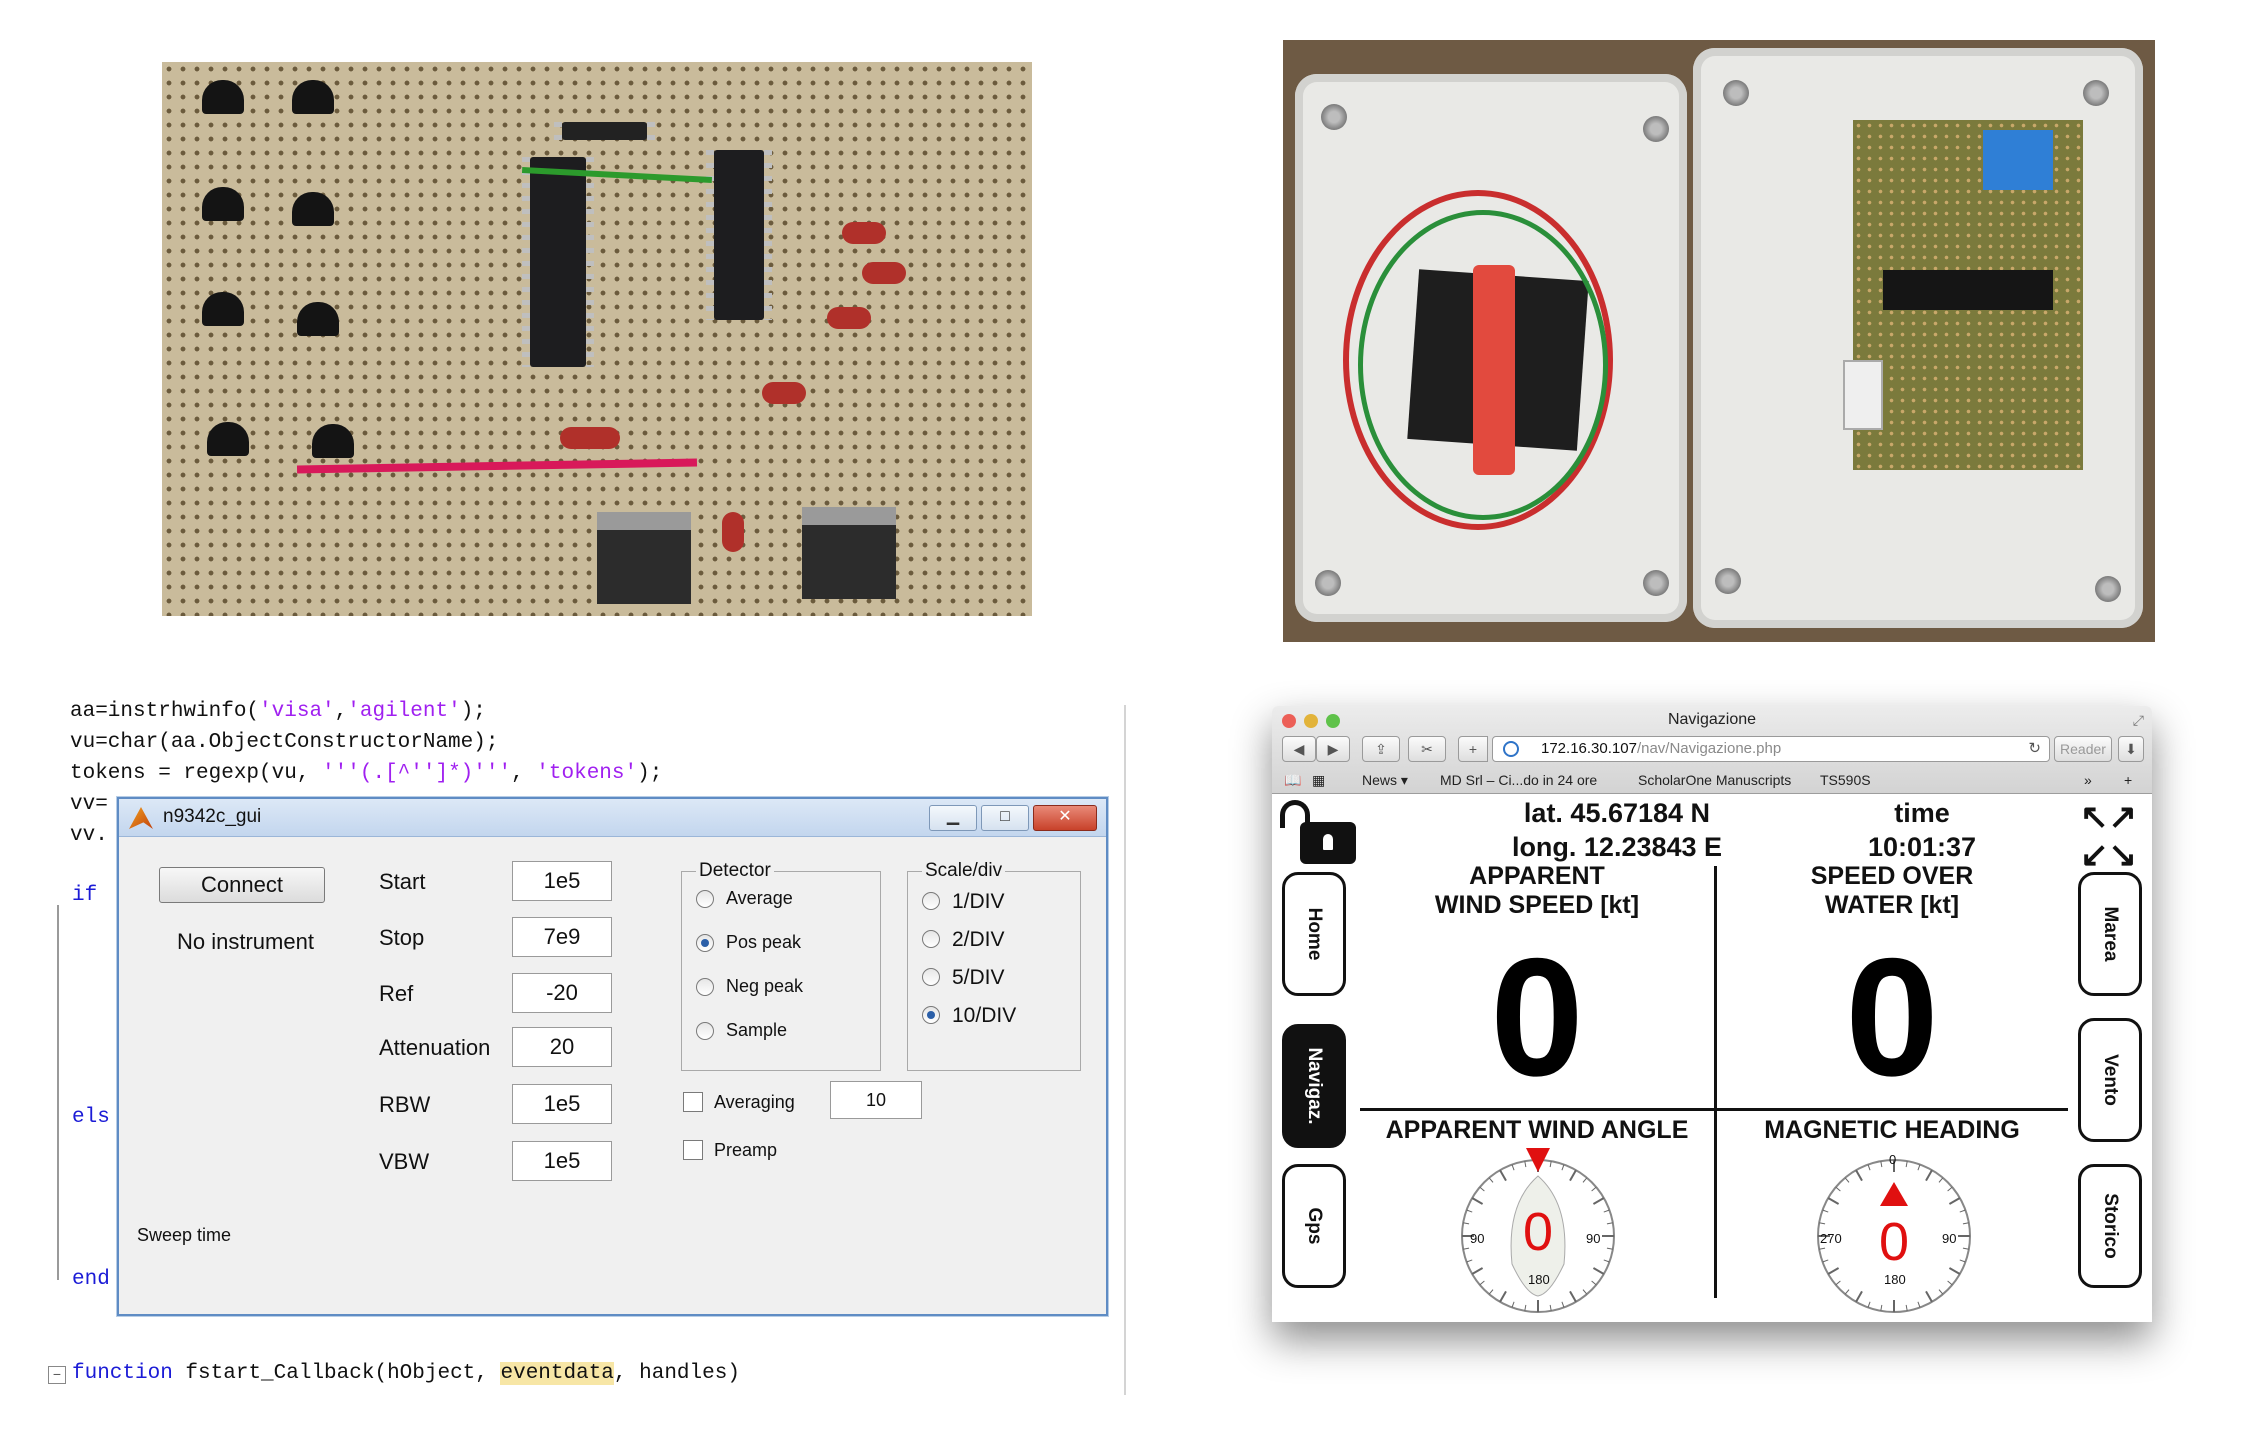 Image resolution: width=2241 pixels, height=1454 pixels. Describe the element at coordinates (644, 558) in the screenshot. I see `voltage-regulator` at that location.